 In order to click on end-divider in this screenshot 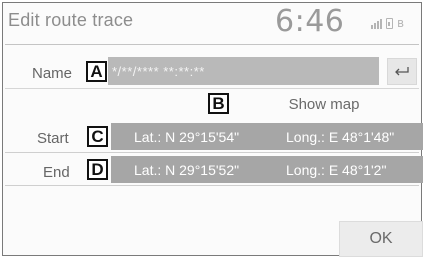, I will do `click(212, 185)`.